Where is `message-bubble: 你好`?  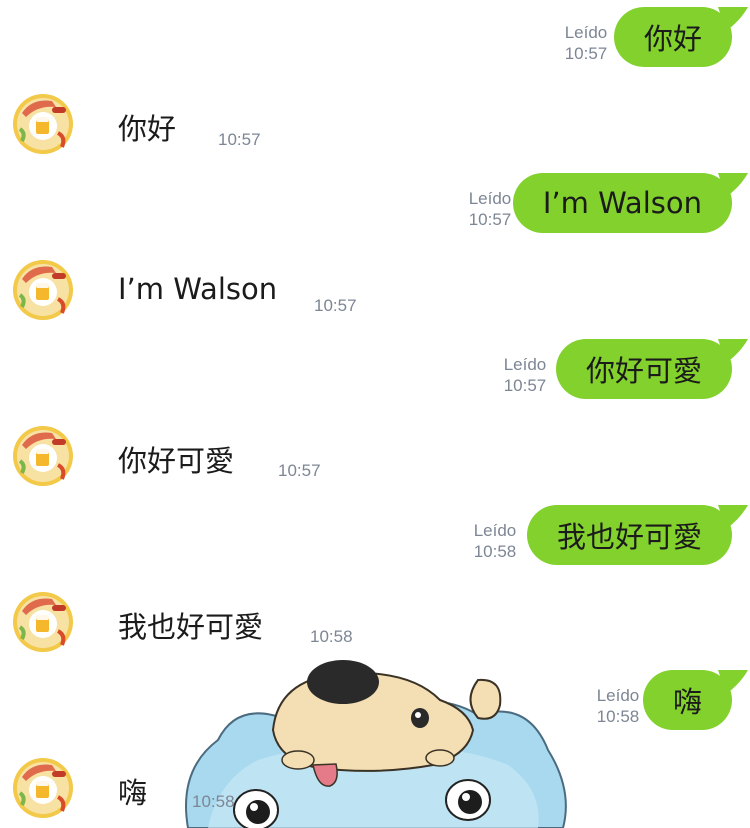
message-bubble: 你好 is located at coordinates (680, 37).